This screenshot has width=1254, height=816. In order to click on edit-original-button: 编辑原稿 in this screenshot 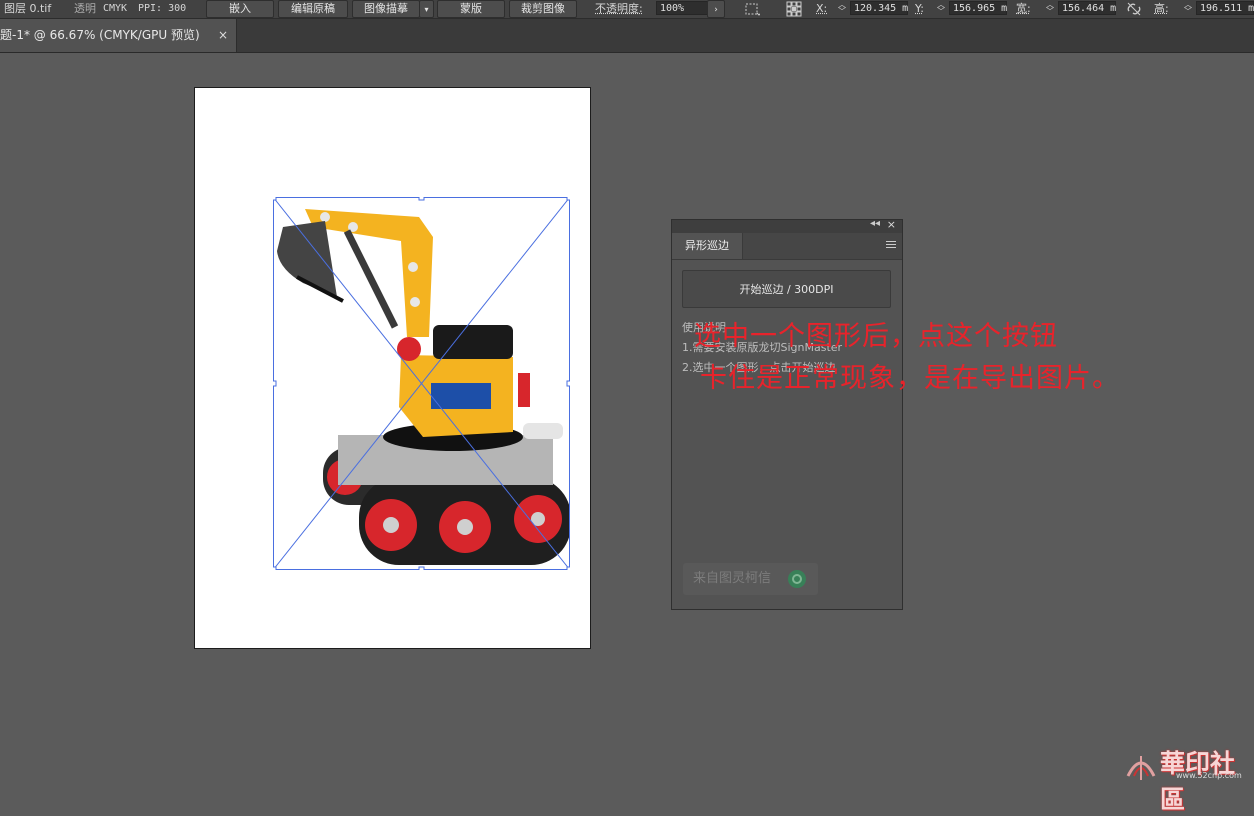, I will do `click(313, 9)`.